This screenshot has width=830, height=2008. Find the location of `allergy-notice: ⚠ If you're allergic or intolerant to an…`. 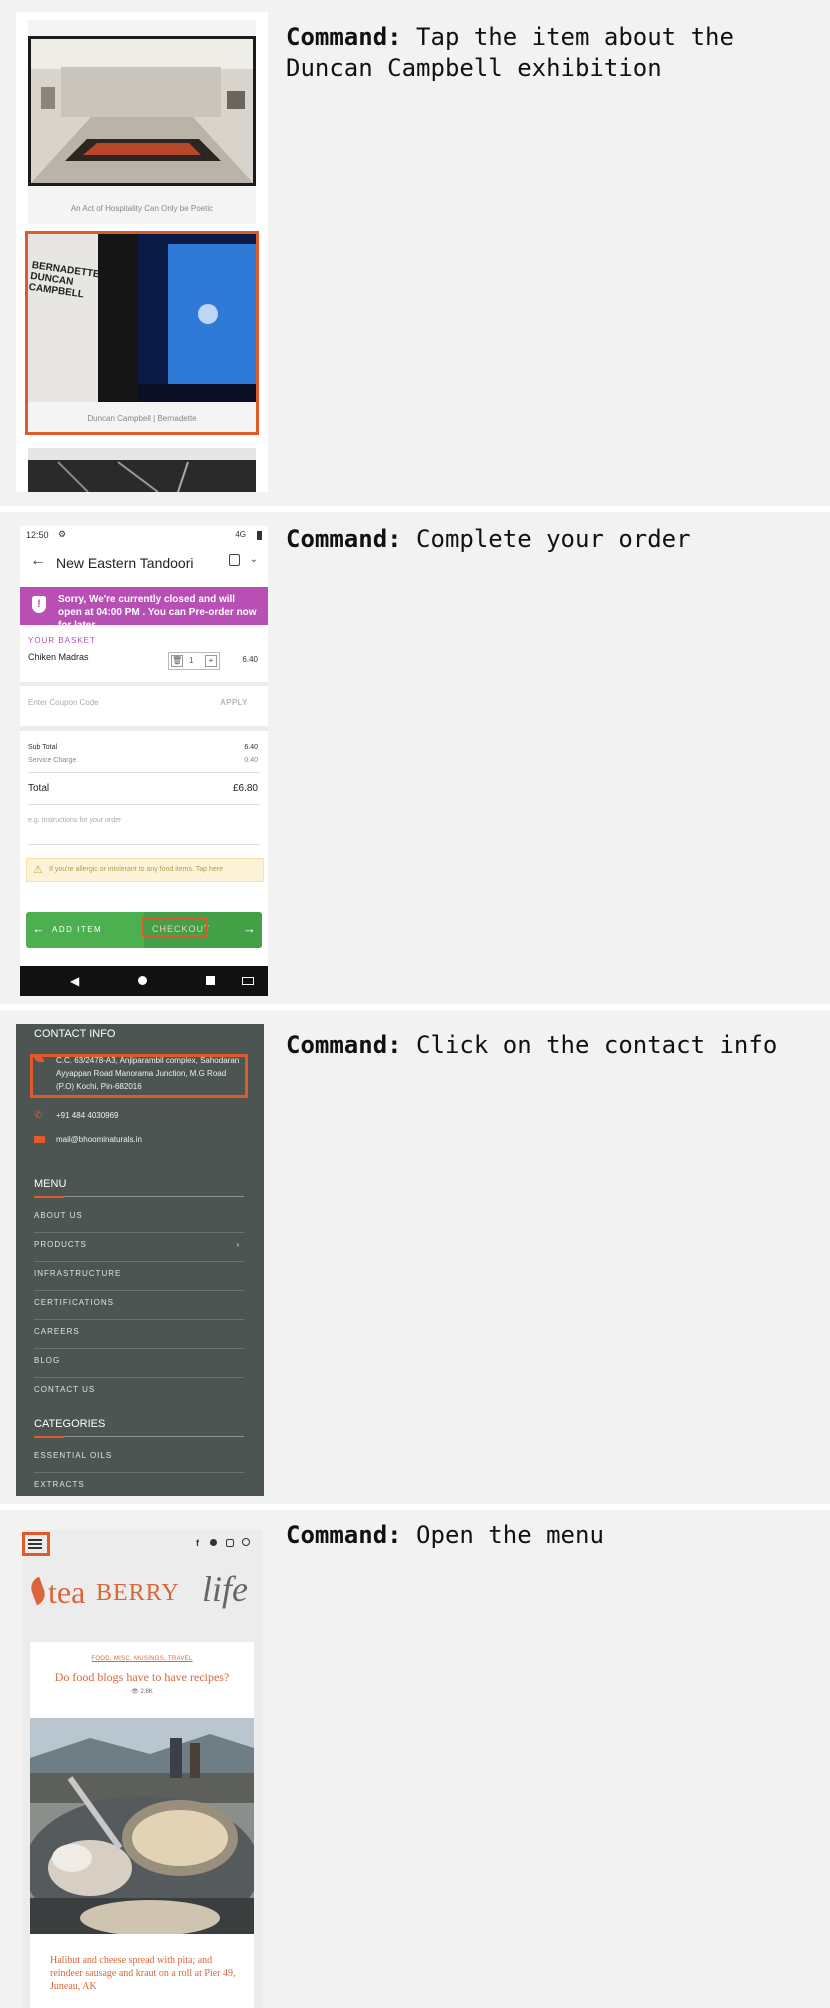

allergy-notice: ⚠ If you're allergic or intolerant to an… is located at coordinates (145, 870).